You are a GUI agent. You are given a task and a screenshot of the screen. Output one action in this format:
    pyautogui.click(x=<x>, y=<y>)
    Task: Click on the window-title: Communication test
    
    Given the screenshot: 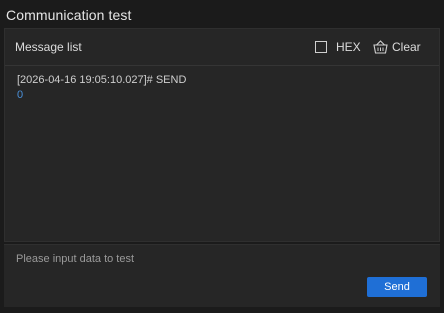 What is the action you would take?
    pyautogui.click(x=69, y=15)
    